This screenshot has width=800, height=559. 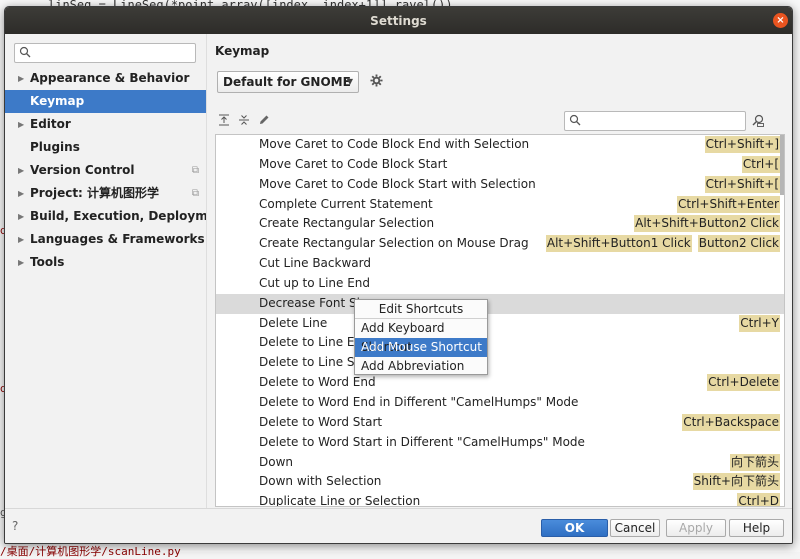 I want to click on action-name: Complete Current Statement, so click(x=346, y=203).